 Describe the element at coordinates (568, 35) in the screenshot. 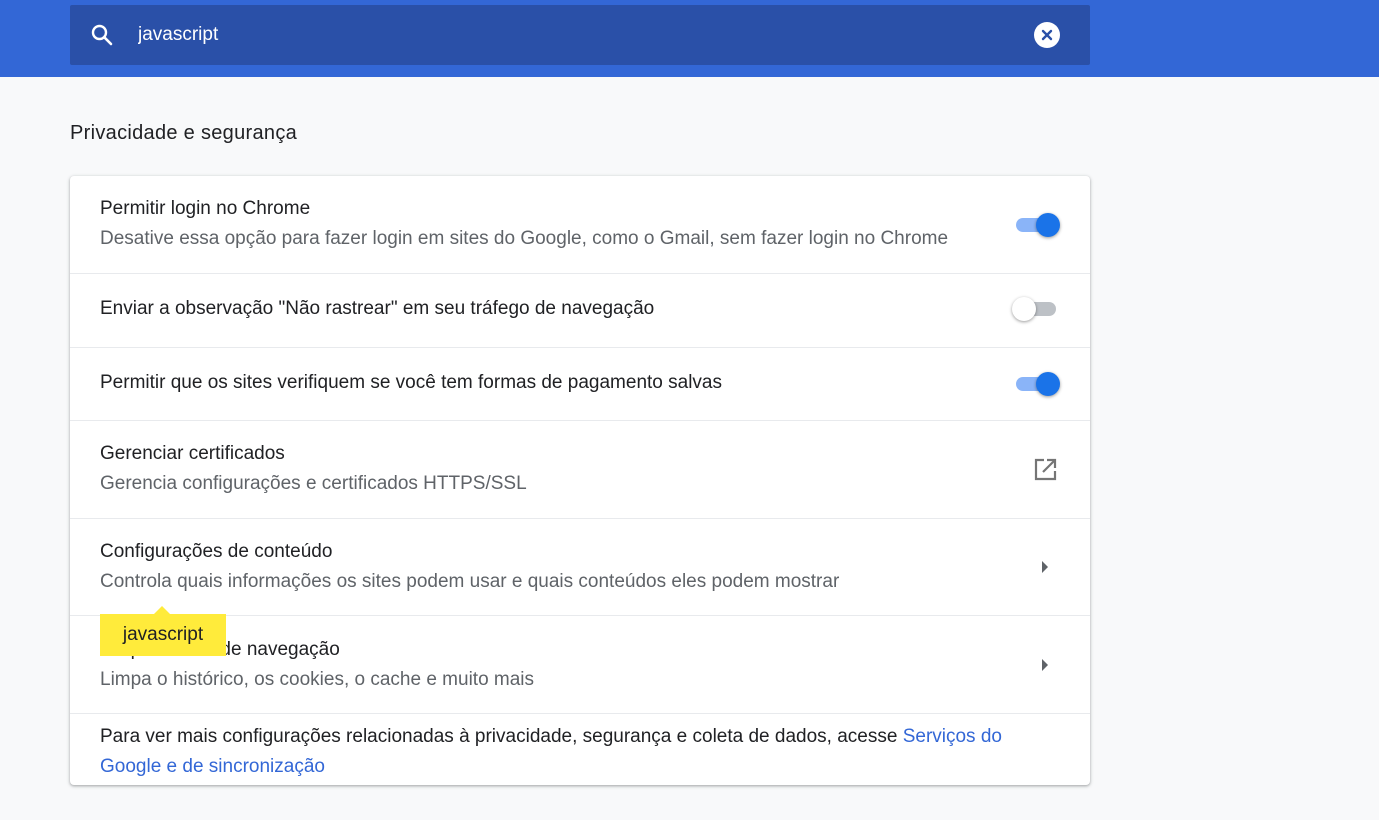

I see `search-input` at that location.